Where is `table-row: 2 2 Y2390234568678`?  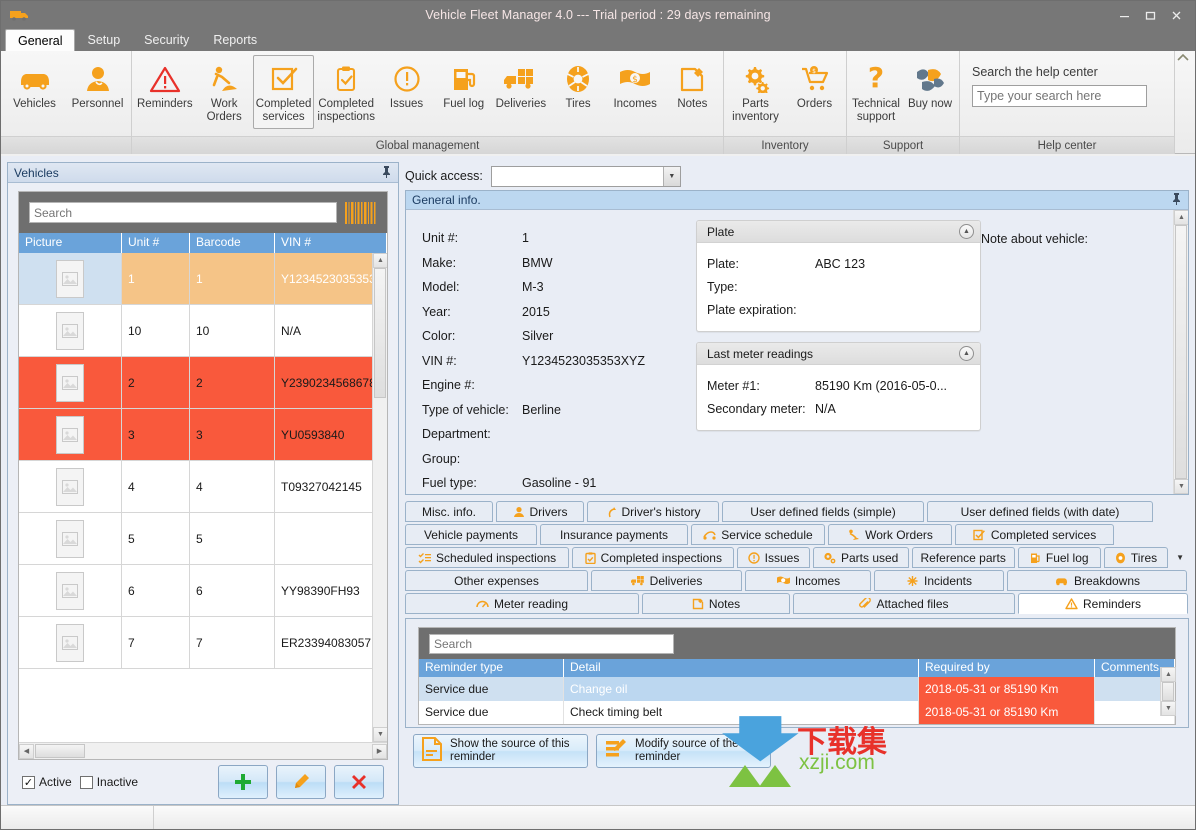 table-row: 2 2 Y2390234568678 is located at coordinates (203, 383).